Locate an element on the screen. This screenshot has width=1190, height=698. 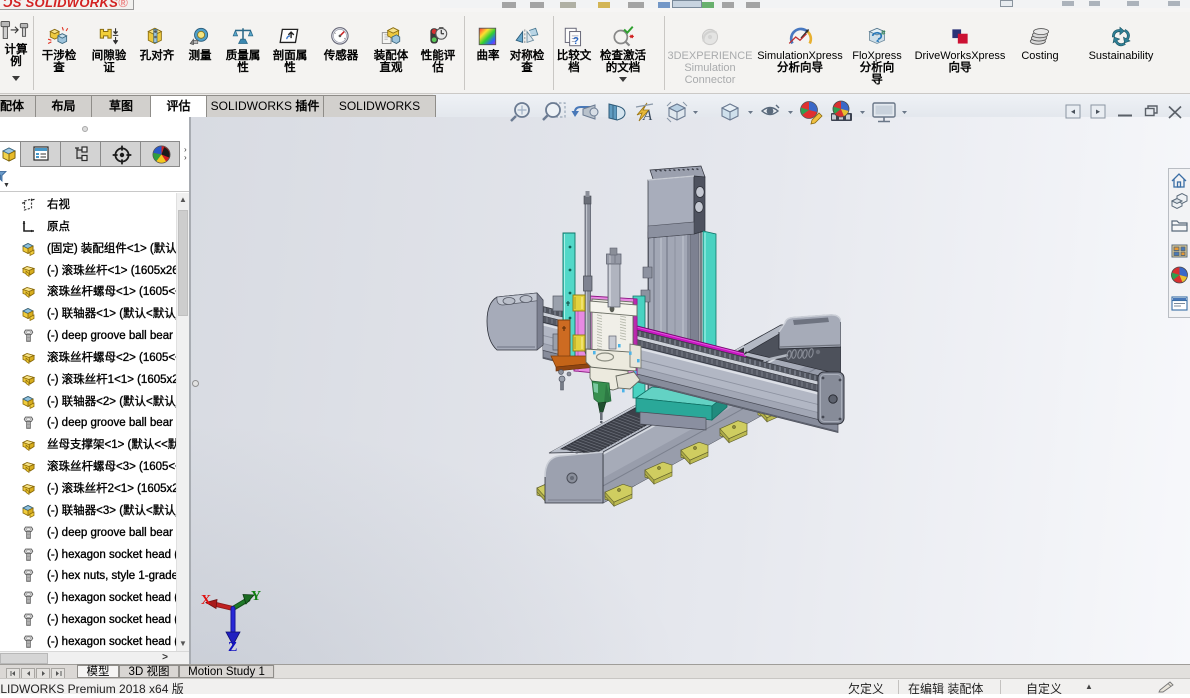
svg-text: X is located at coordinates (206, 600).